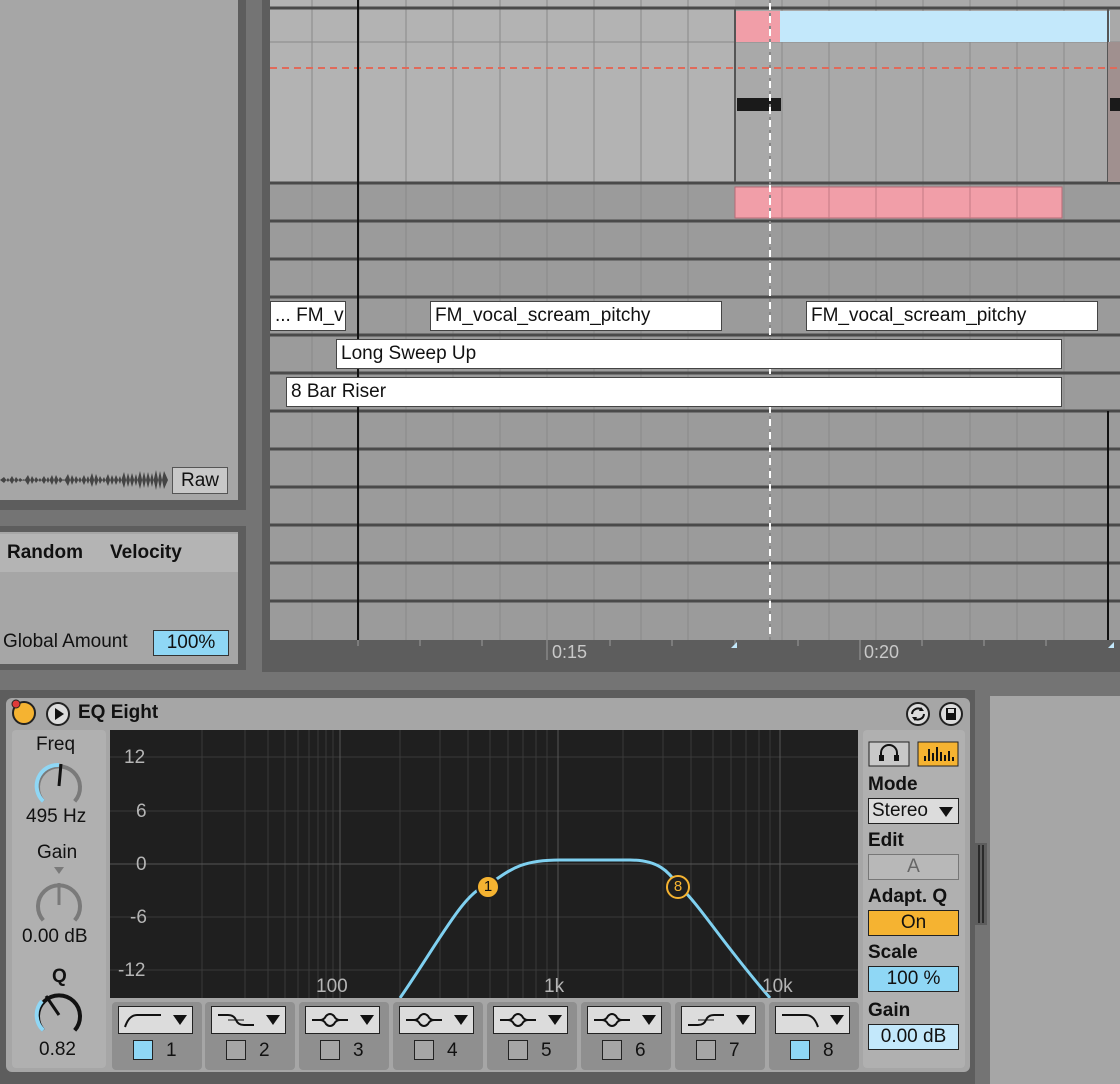  What do you see at coordinates (132, 970) in the screenshot?
I see `y-label: -12` at bounding box center [132, 970].